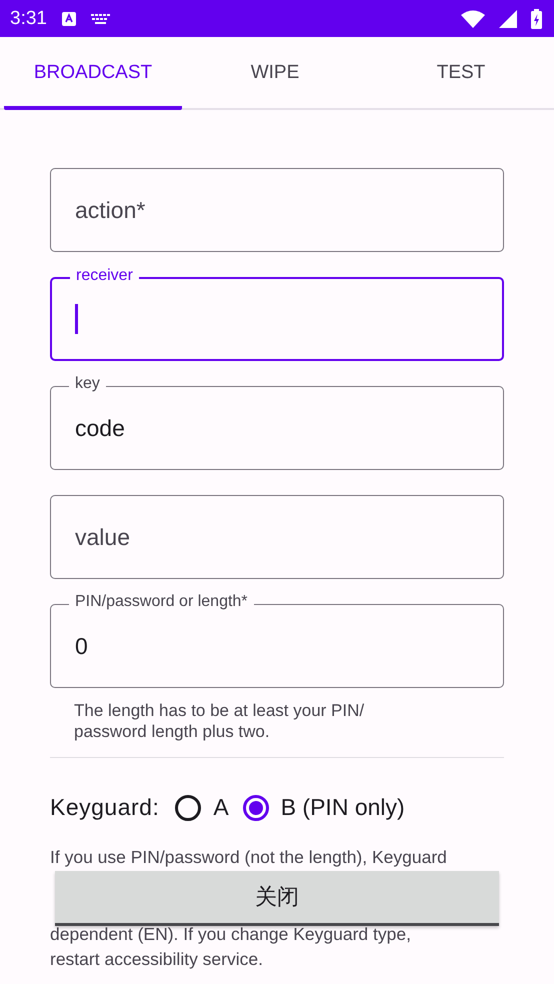 Image resolution: width=554 pixels, height=984 pixels. I want to click on tab: TEST, so click(461, 73).